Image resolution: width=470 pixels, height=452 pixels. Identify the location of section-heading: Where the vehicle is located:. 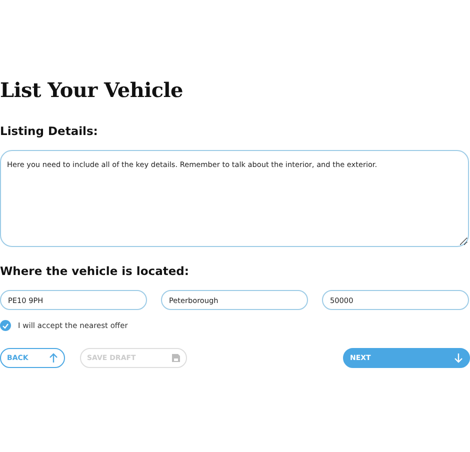
(95, 271).